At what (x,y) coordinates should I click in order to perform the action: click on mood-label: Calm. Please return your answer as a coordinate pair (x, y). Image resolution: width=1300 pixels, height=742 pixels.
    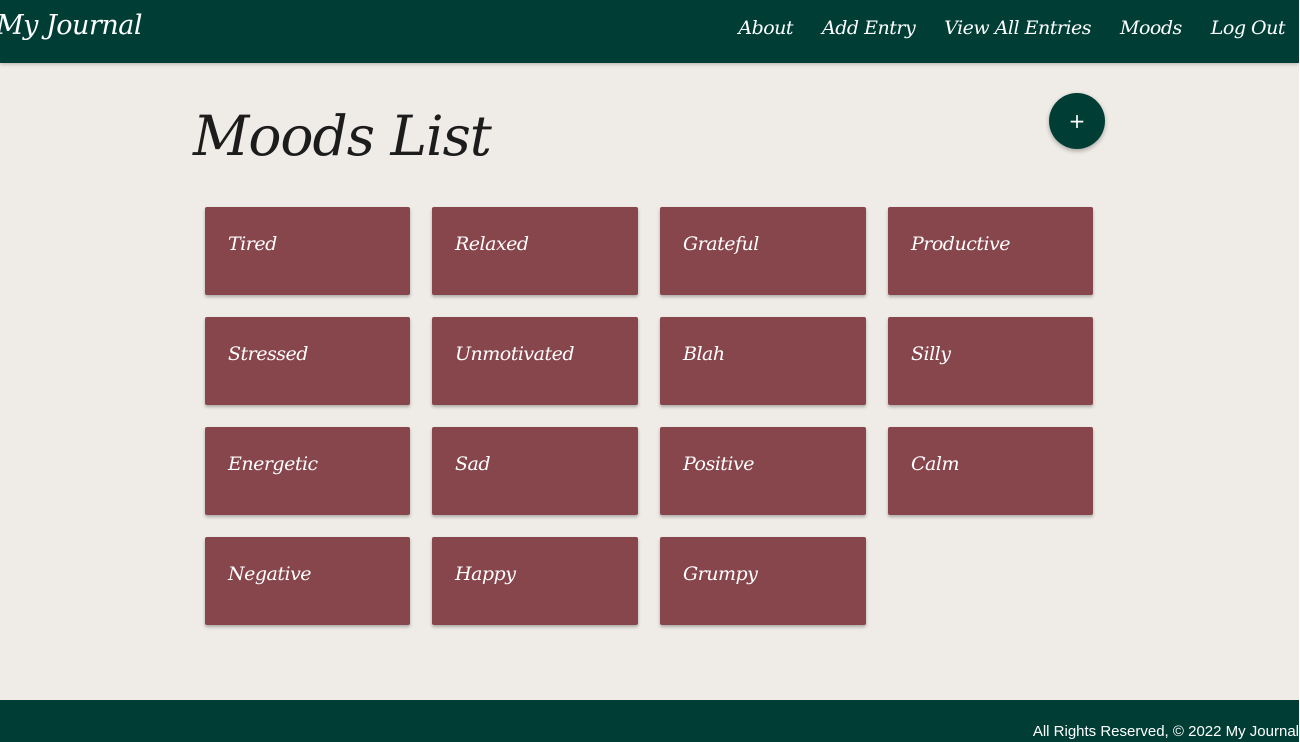
    Looking at the image, I should click on (935, 464).